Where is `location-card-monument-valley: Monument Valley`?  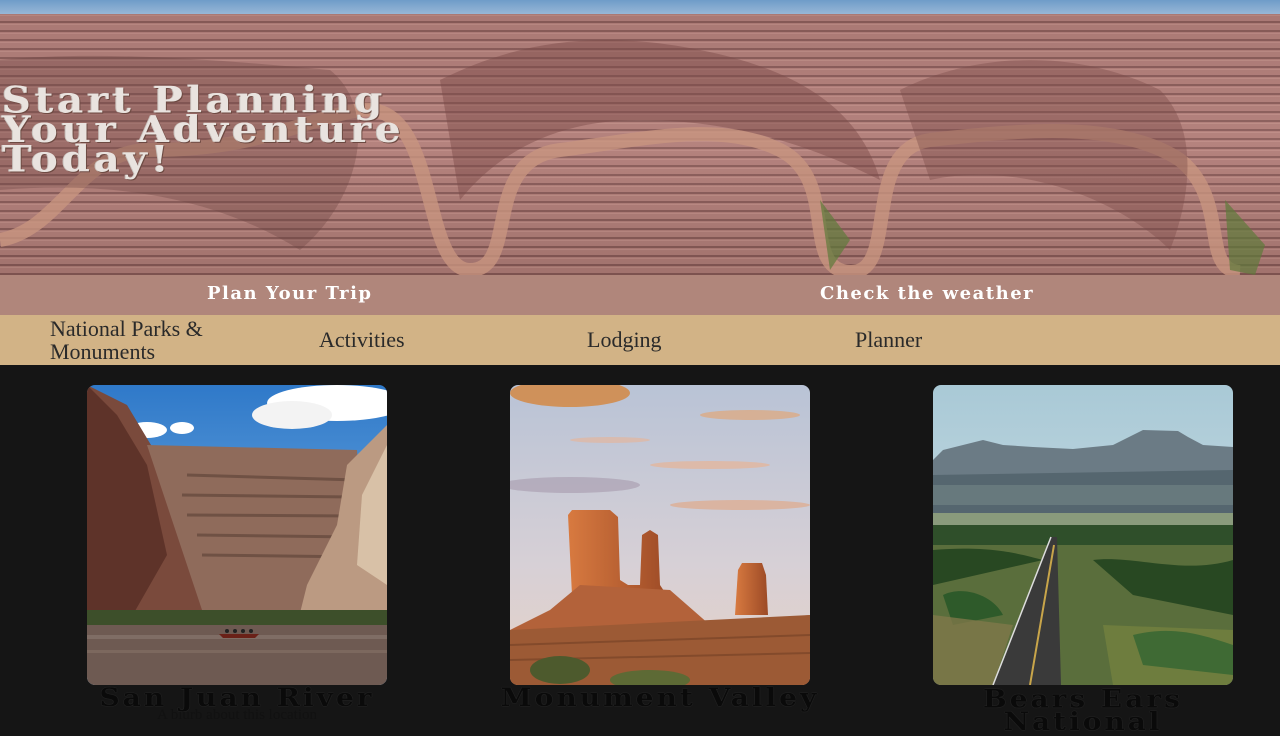
location-card-monument-valley: Monument Valley is located at coordinates (660, 549).